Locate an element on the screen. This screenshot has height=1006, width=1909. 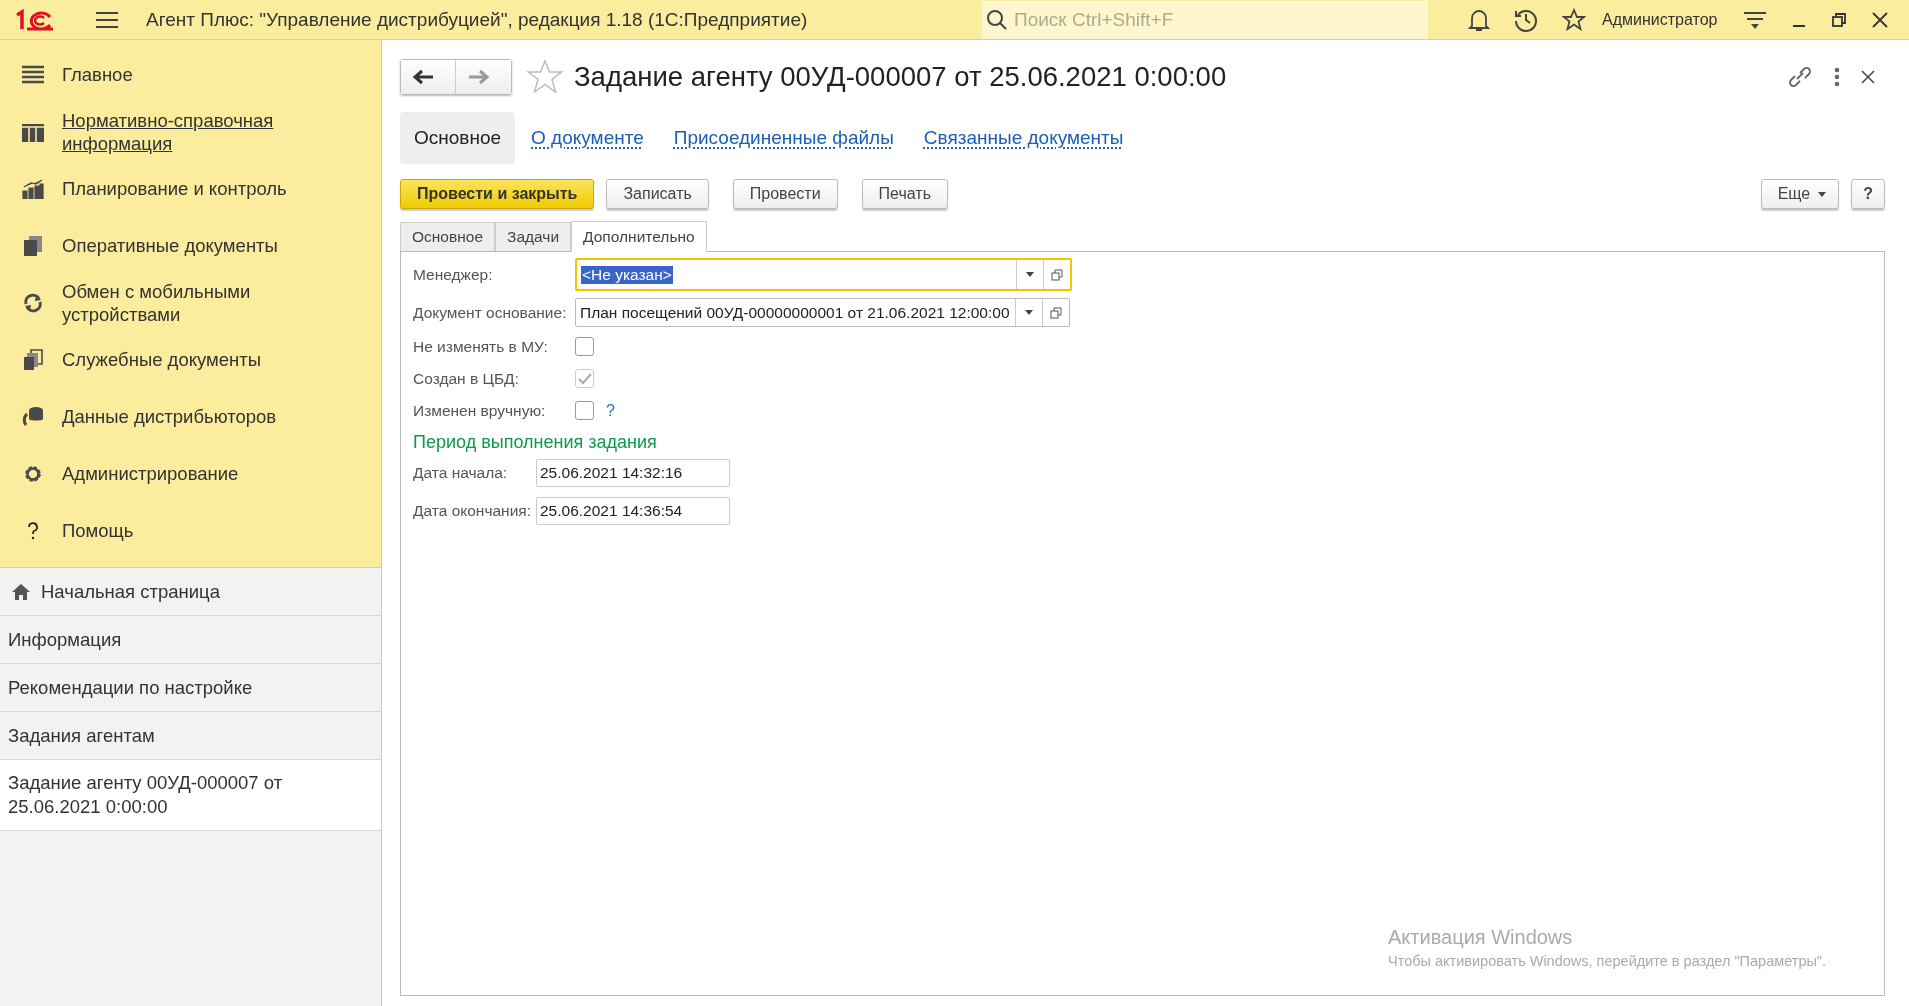
help-button: ? is located at coordinates (1868, 194).